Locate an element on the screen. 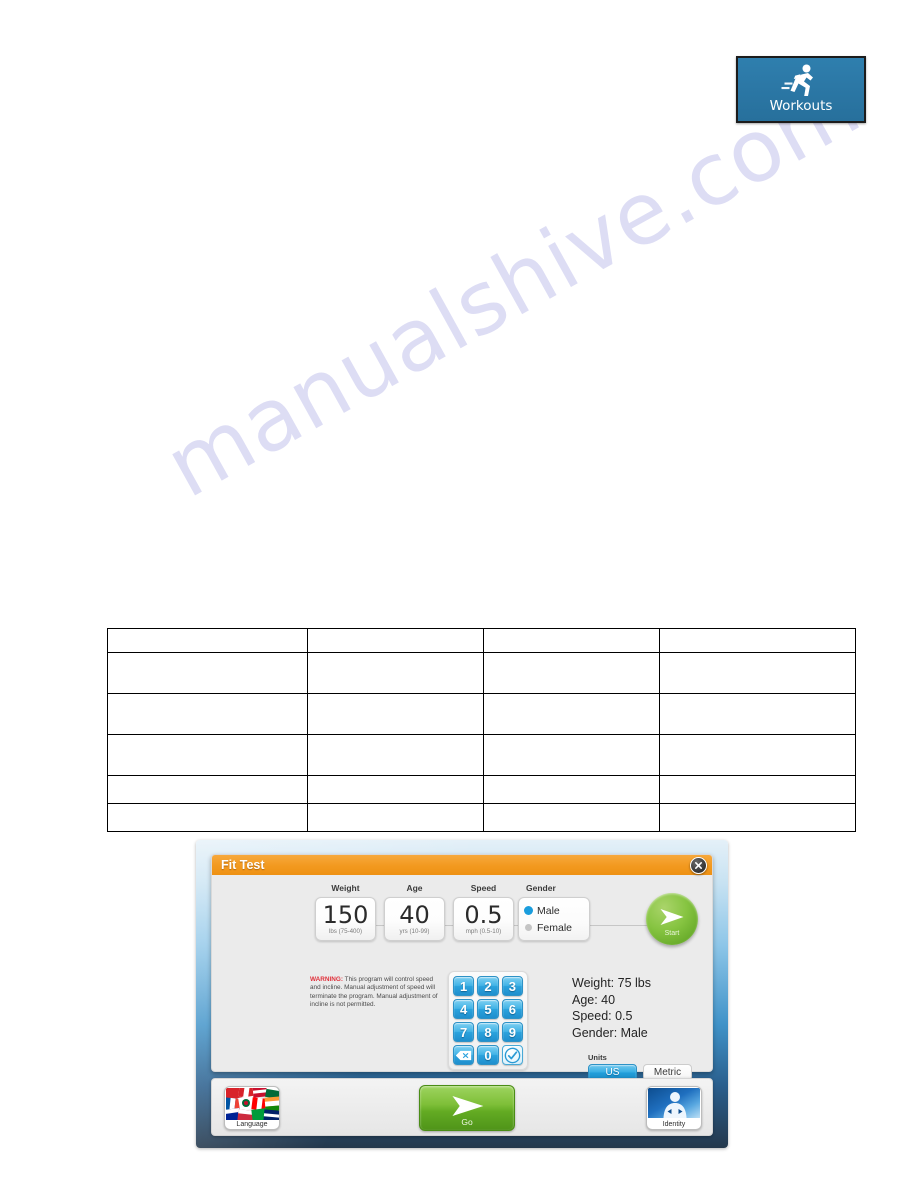 The width and height of the screenshot is (918, 1188). key-2: 2 is located at coordinates (488, 986).